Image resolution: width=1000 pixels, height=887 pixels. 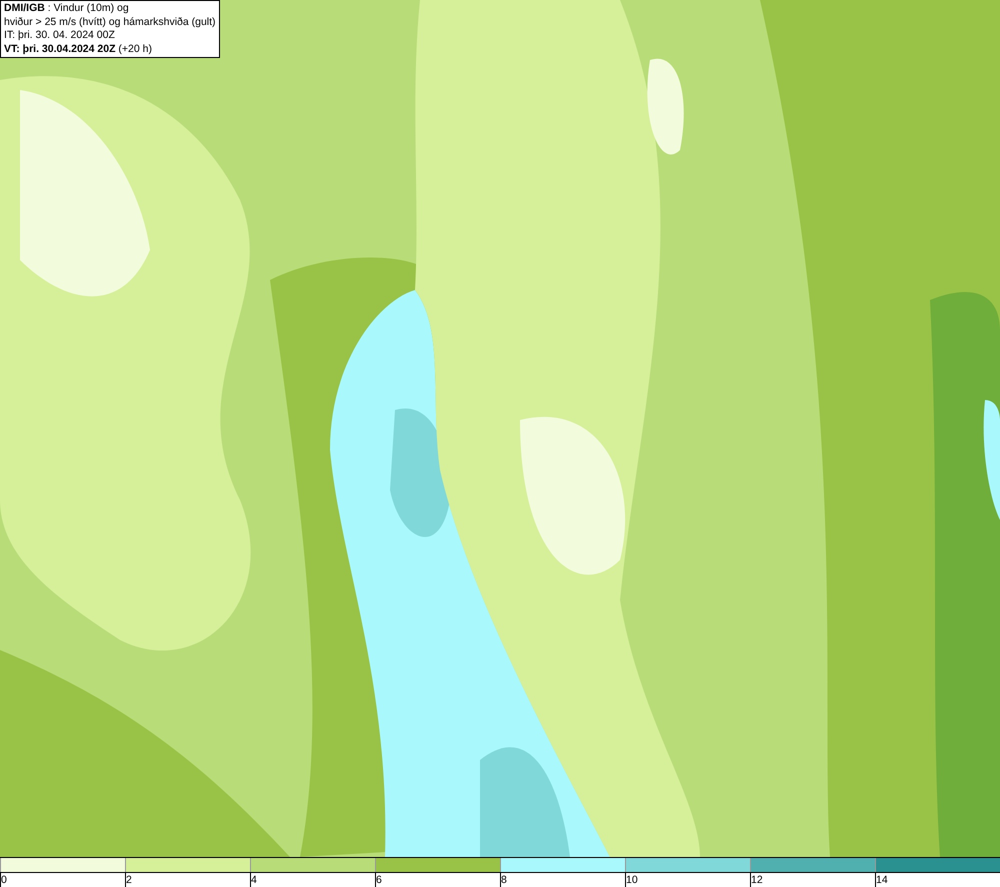 What do you see at coordinates (632, 880) in the screenshot?
I see `legend-label: 10` at bounding box center [632, 880].